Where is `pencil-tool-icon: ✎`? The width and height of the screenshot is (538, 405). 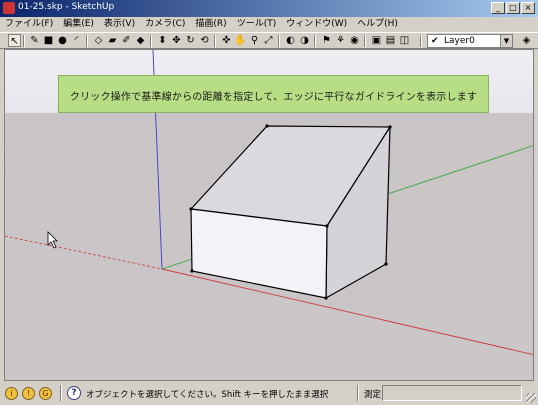
pencil-tool-icon: ✎ is located at coordinates (34, 40).